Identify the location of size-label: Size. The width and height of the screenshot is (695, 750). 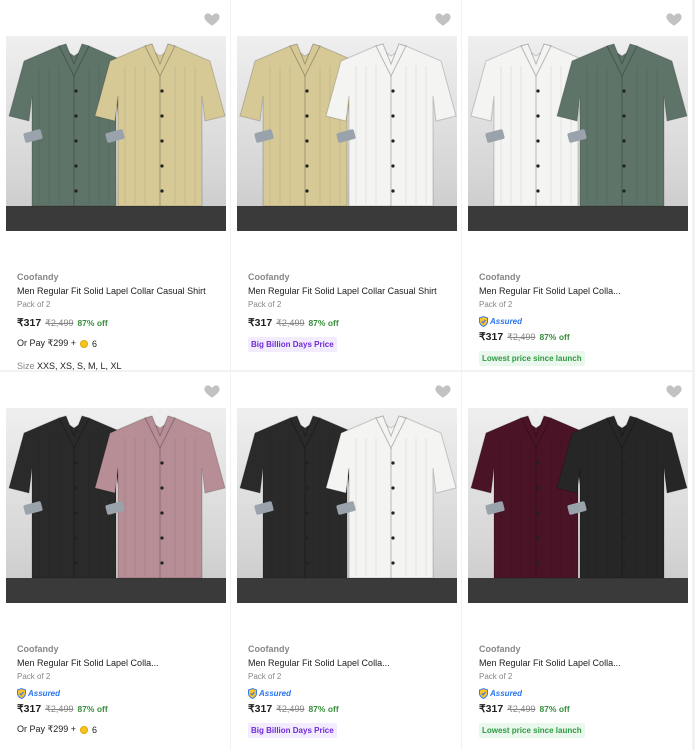
(26, 366).